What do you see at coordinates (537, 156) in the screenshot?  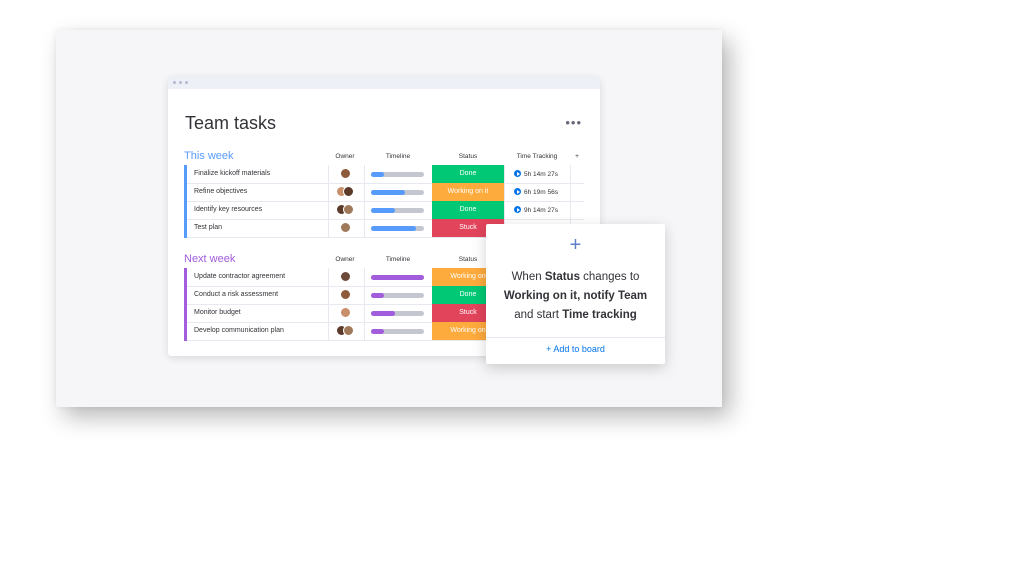 I see `column-header-time-tracking: Time Tracking` at bounding box center [537, 156].